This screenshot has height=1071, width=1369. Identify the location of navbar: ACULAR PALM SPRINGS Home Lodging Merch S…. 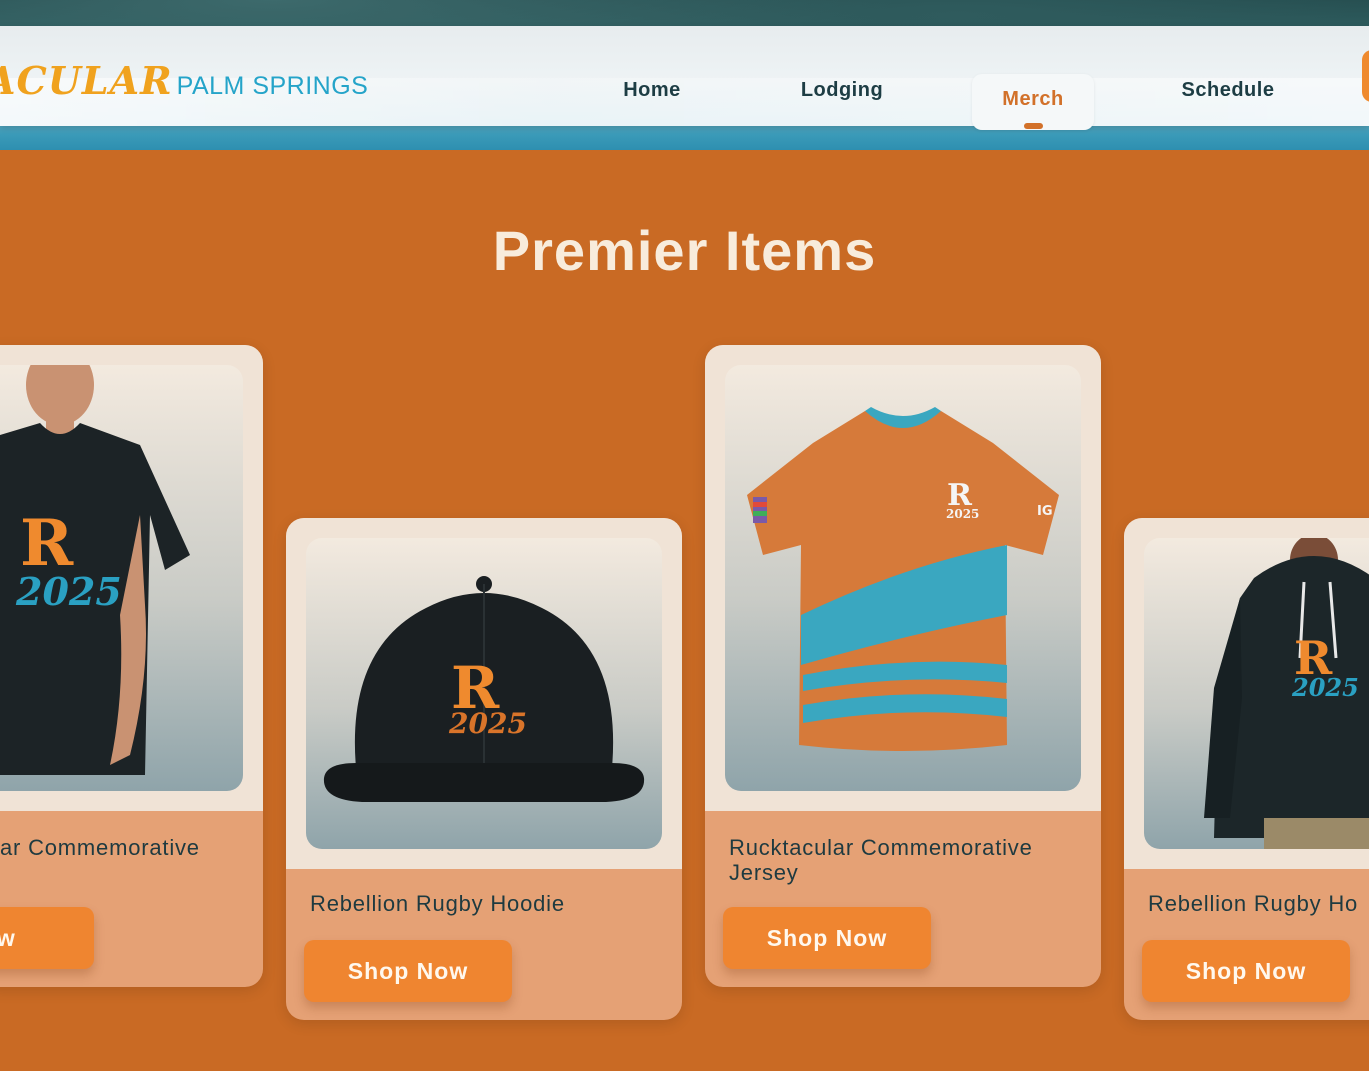
(684, 78).